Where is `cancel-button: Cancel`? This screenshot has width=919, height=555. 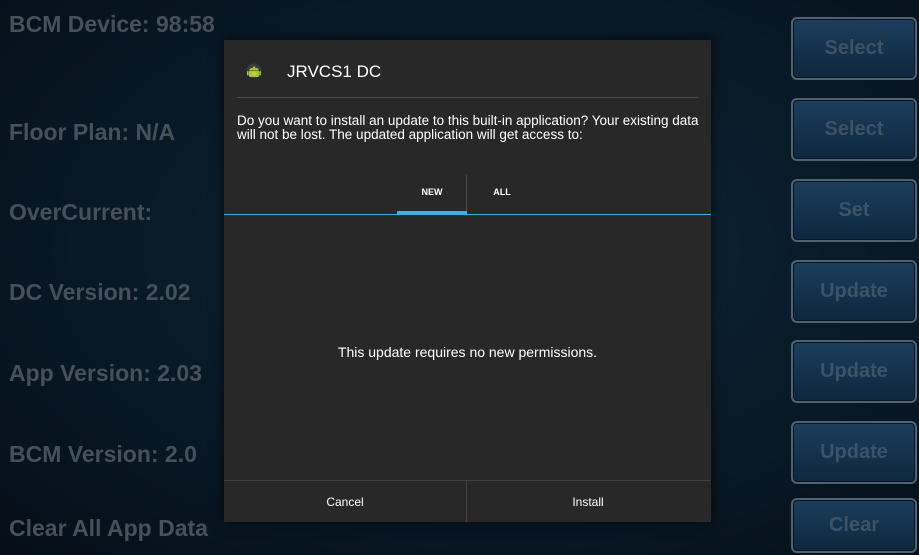 cancel-button: Cancel is located at coordinates (345, 501).